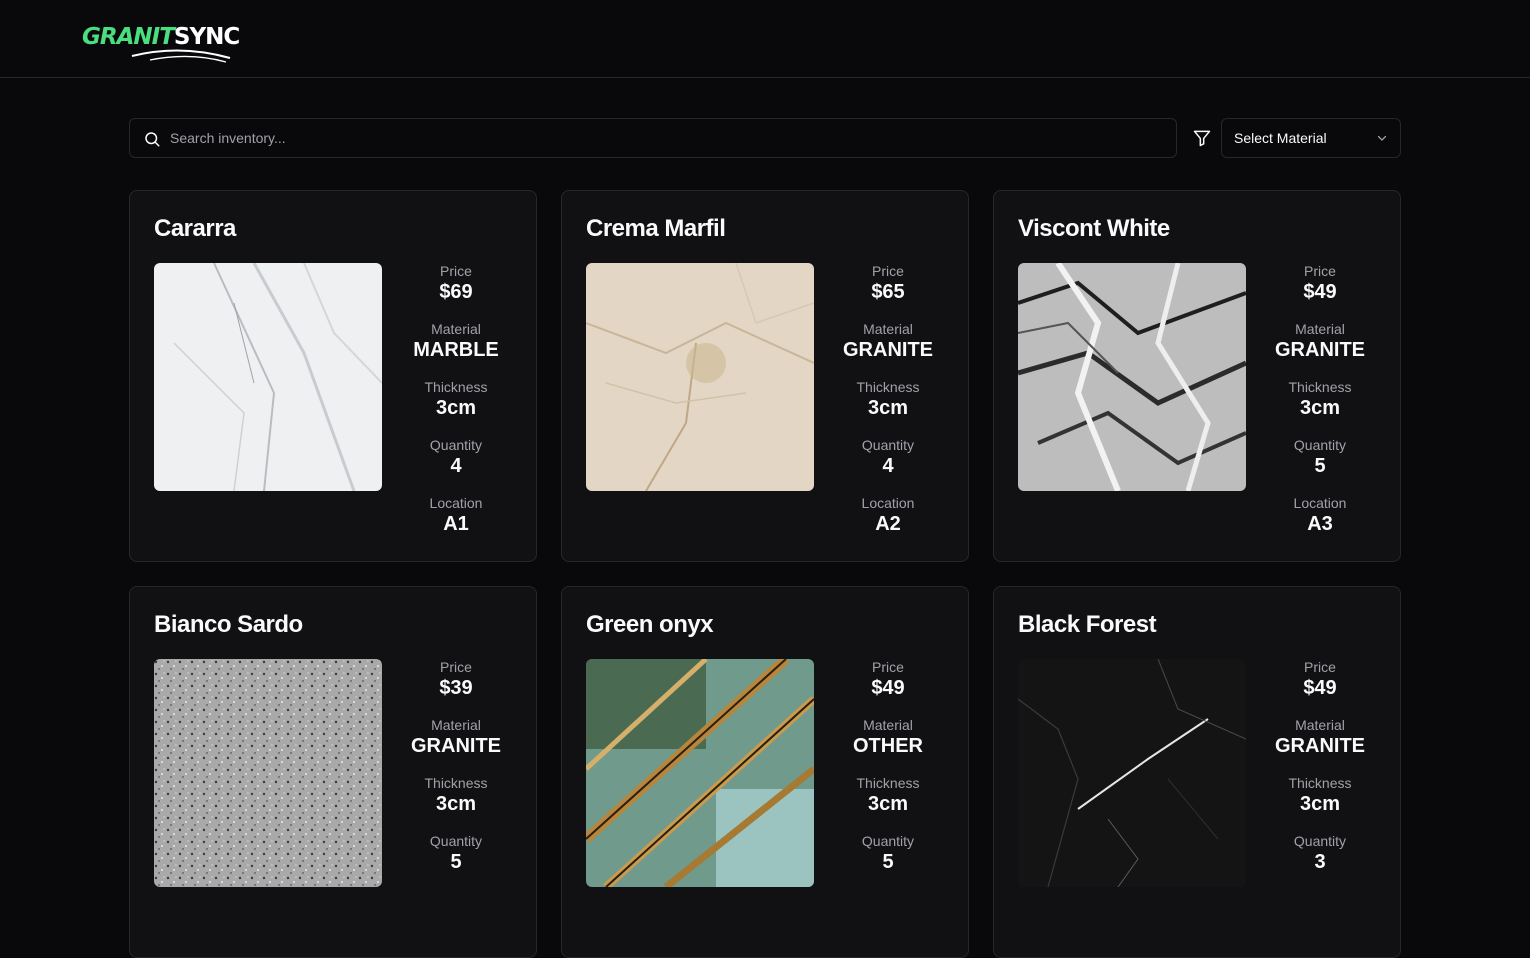  Describe the element at coordinates (456, 292) in the screenshot. I see `price-value: $69` at that location.